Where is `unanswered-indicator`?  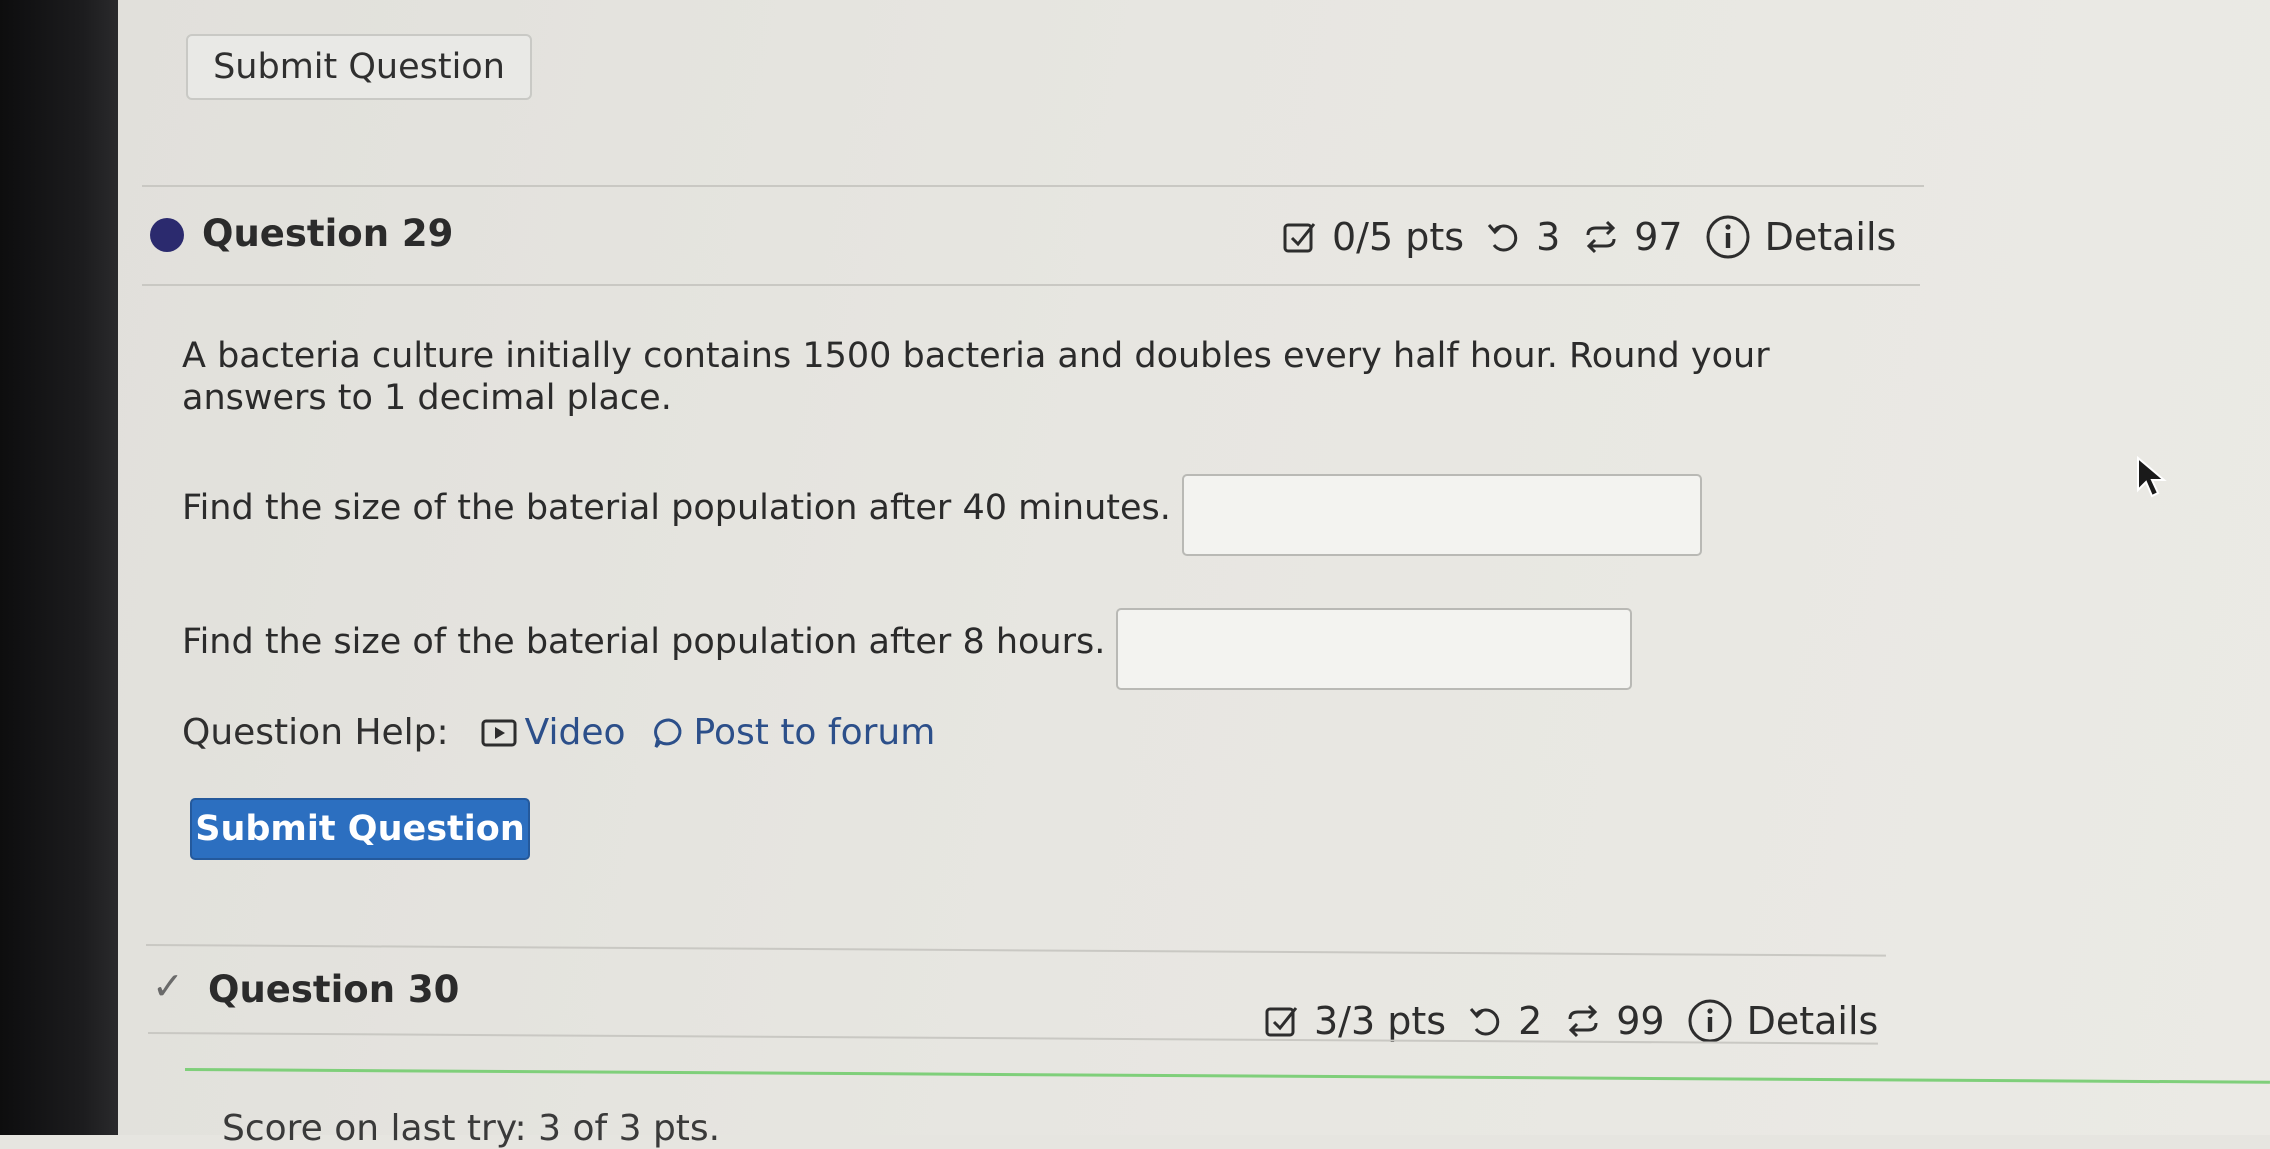
unanswered-indicator is located at coordinates (167, 235).